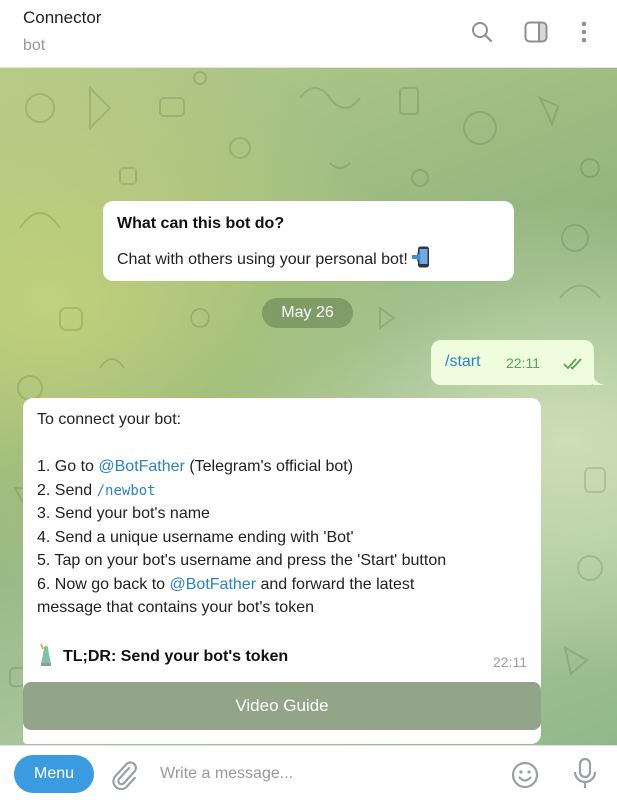 The height and width of the screenshot is (800, 617). I want to click on bot-menu-button: Menu, so click(54, 774).